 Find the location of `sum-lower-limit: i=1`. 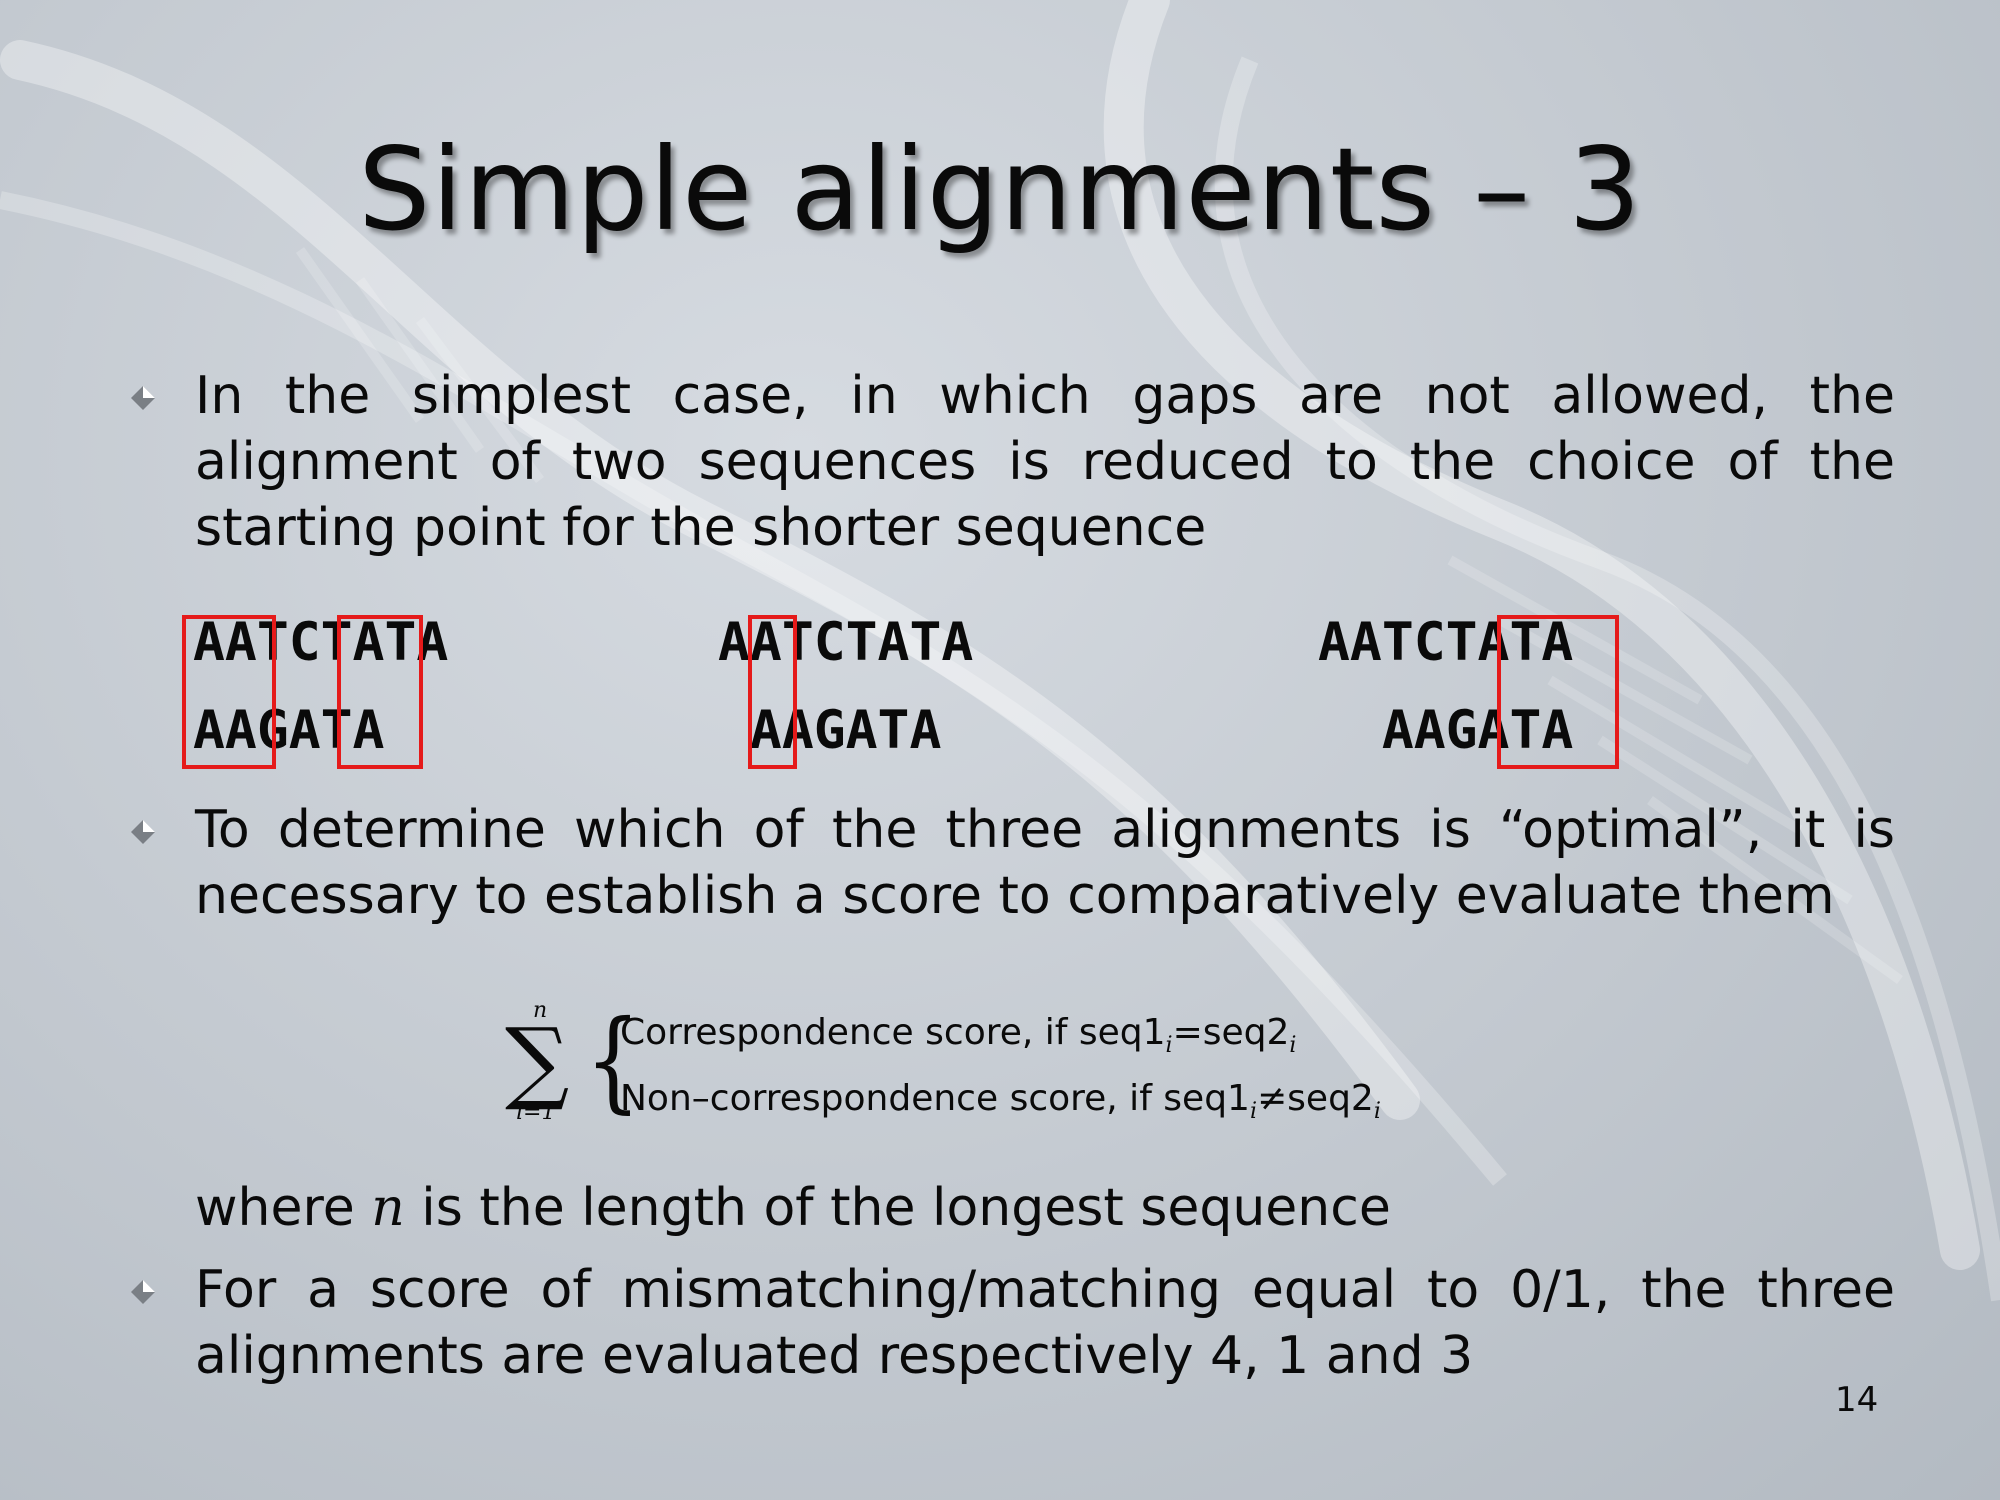

sum-lower-limit: i=1 is located at coordinates (536, 1112).